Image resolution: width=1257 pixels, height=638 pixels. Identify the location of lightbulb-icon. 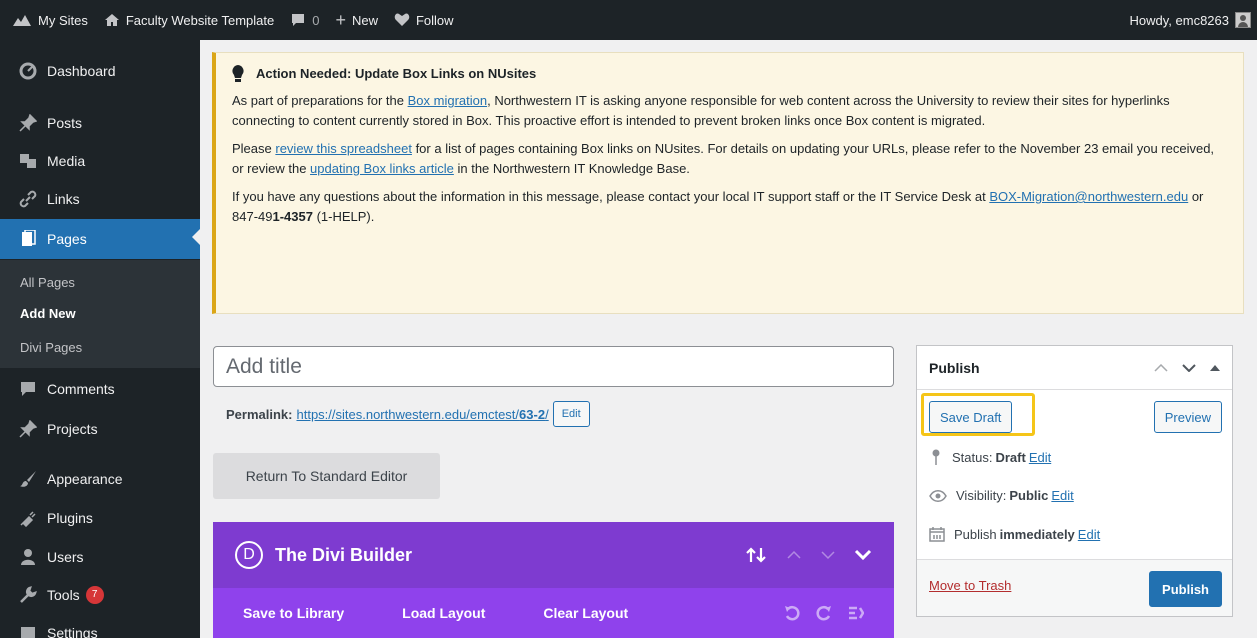
(238, 73).